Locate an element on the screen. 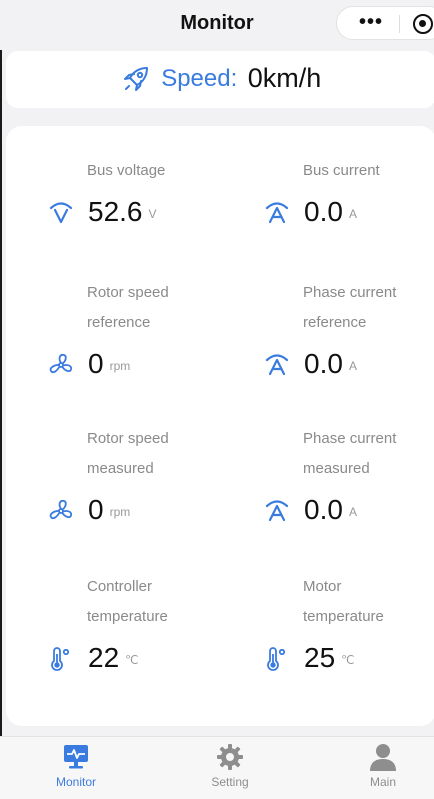 Image resolution: width=434 pixels, height=799 pixels. tab-main: Main is located at coordinates (383, 766).